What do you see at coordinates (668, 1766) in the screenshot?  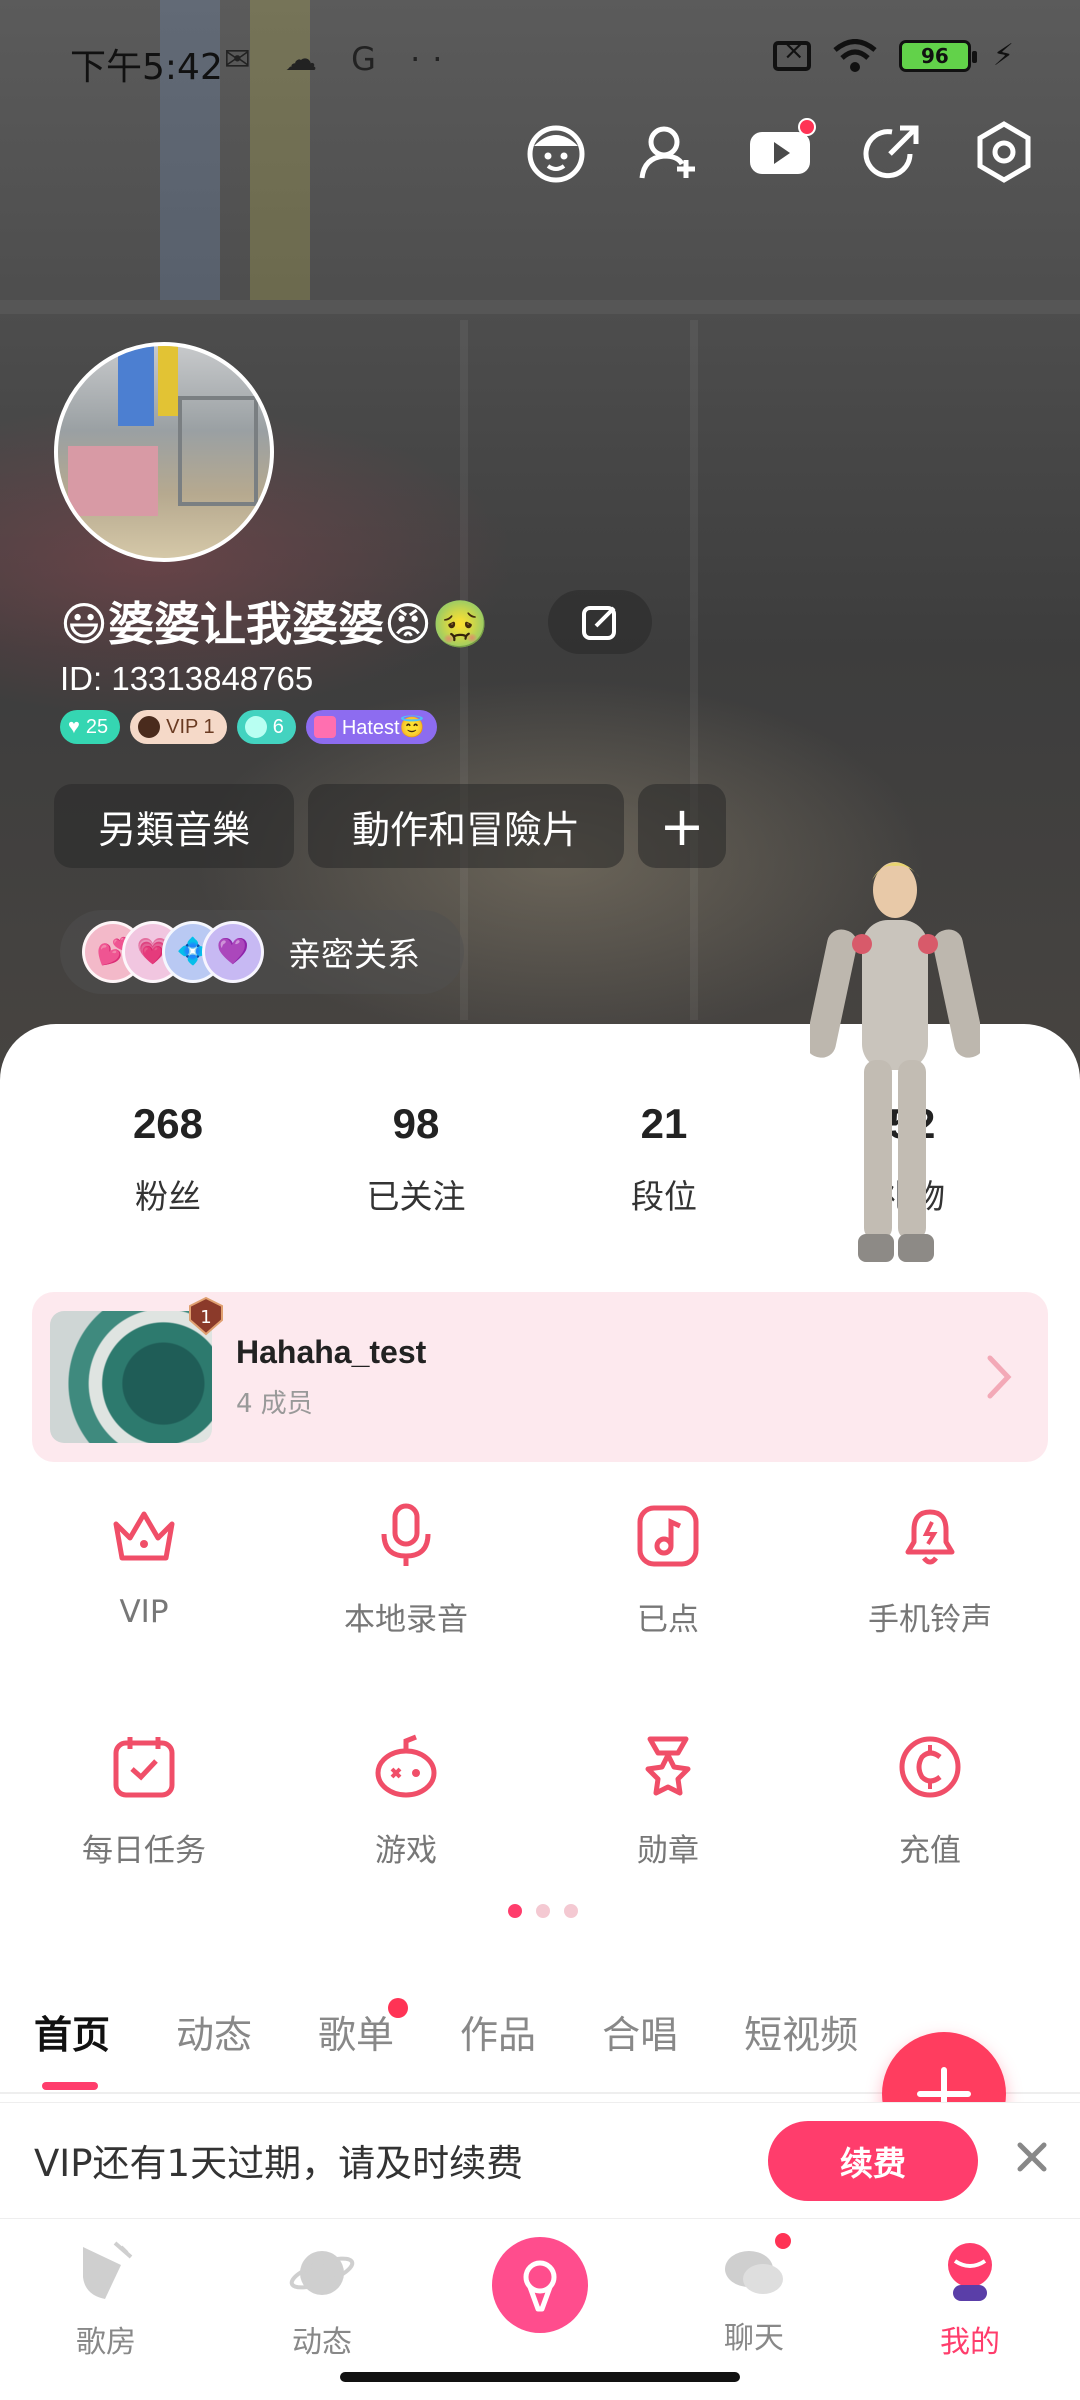 I see `medal-icon` at bounding box center [668, 1766].